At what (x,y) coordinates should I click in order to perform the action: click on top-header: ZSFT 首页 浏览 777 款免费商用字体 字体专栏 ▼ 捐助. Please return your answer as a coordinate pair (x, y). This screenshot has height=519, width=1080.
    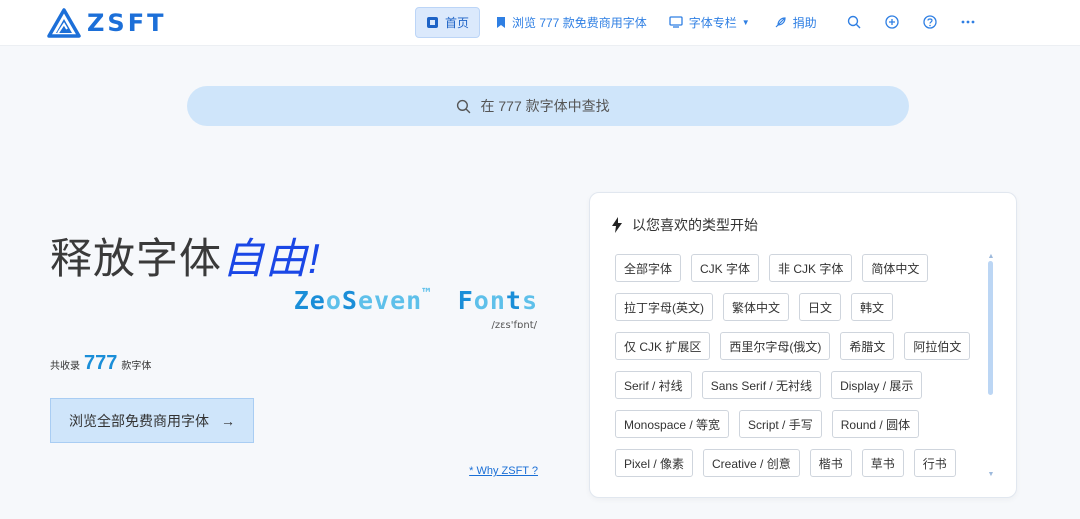
    Looking at the image, I should click on (540, 23).